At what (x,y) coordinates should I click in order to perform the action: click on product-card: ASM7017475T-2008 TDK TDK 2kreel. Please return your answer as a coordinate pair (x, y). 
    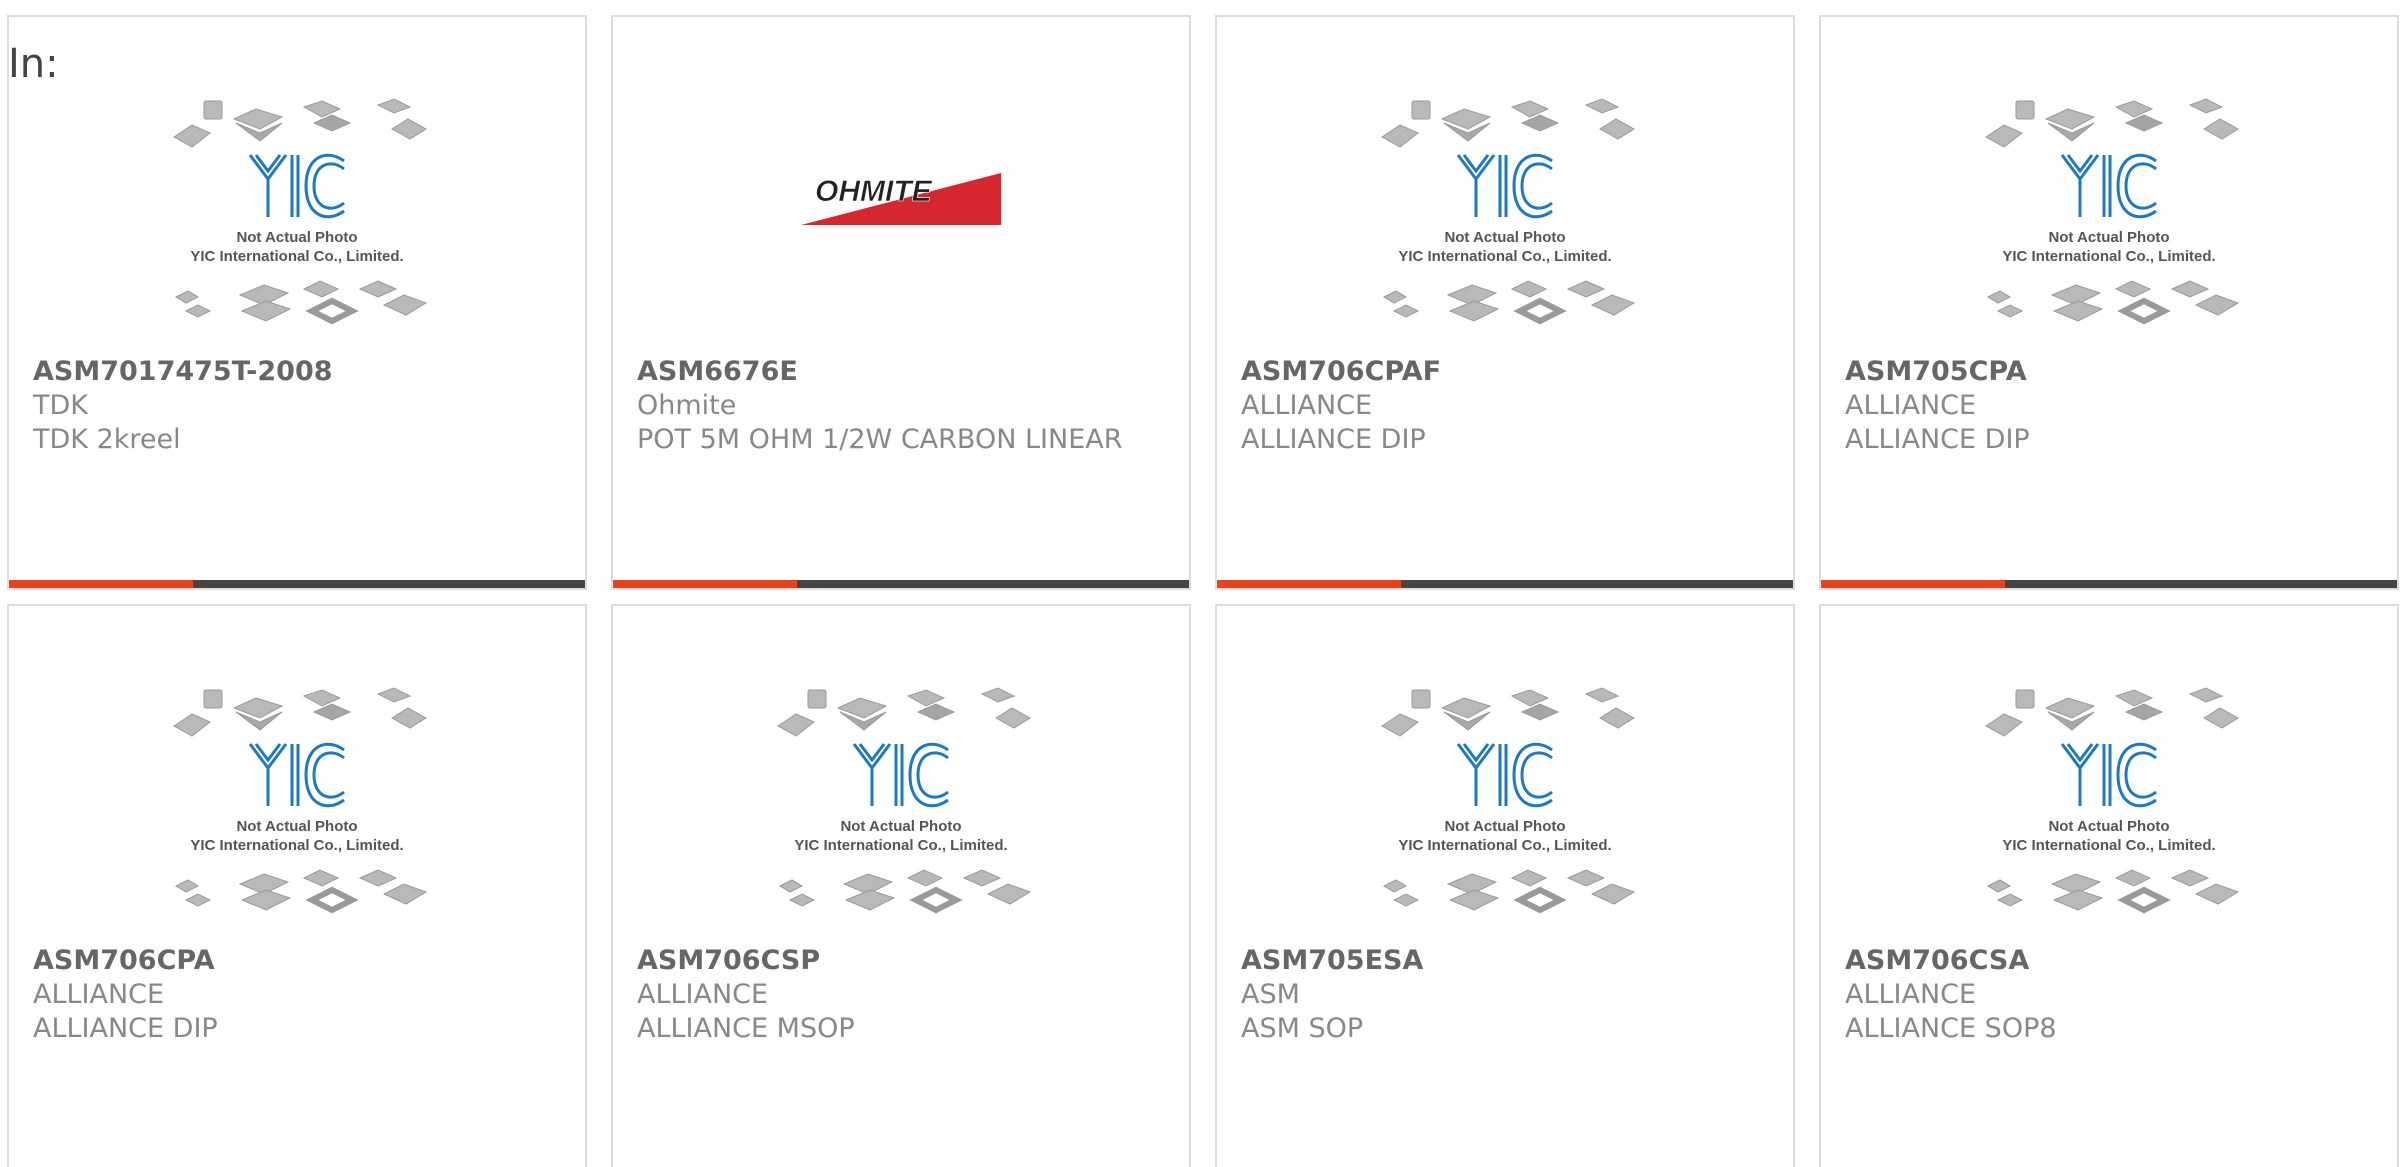
    Looking at the image, I should click on (297, 302).